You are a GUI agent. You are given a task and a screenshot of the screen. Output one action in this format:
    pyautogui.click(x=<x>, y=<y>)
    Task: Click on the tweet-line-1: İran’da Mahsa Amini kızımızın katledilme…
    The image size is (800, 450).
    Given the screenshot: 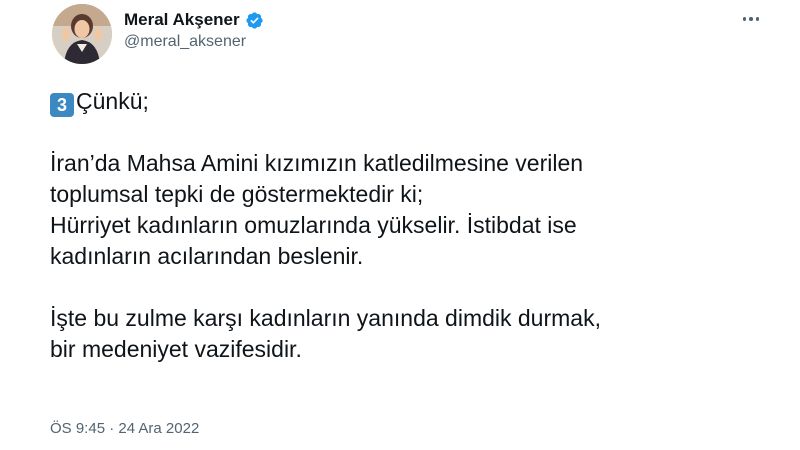 What is the action you would take?
    pyautogui.click(x=317, y=163)
    